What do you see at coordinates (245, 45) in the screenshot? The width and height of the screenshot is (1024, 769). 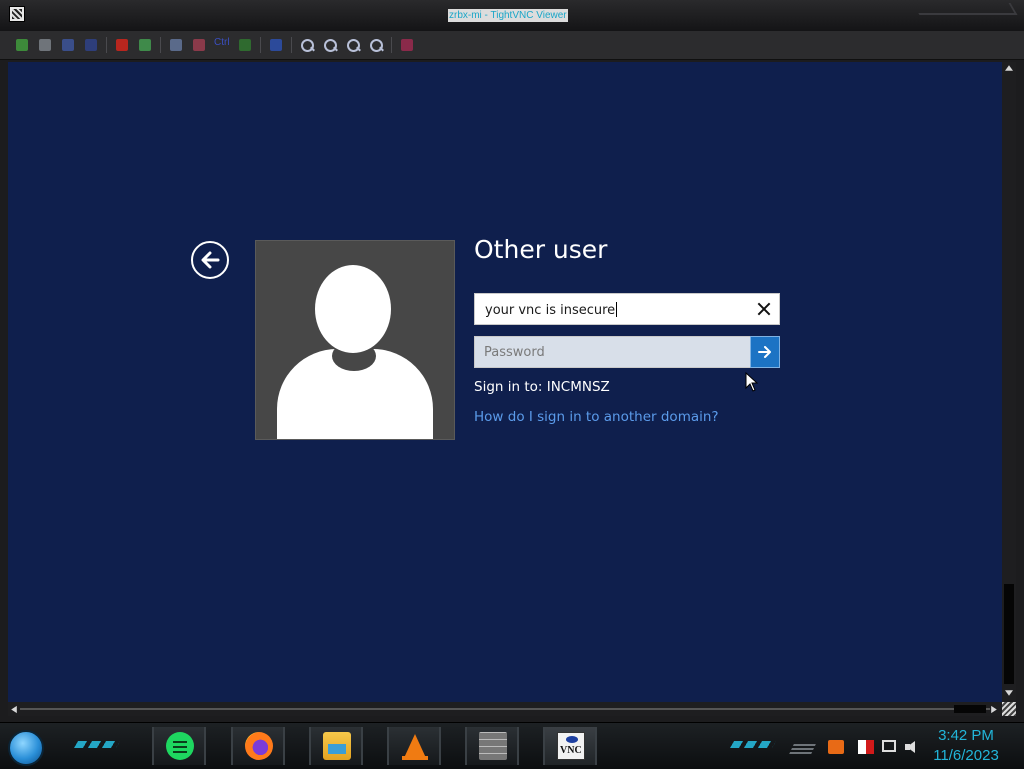 I see `alt-key-icon` at bounding box center [245, 45].